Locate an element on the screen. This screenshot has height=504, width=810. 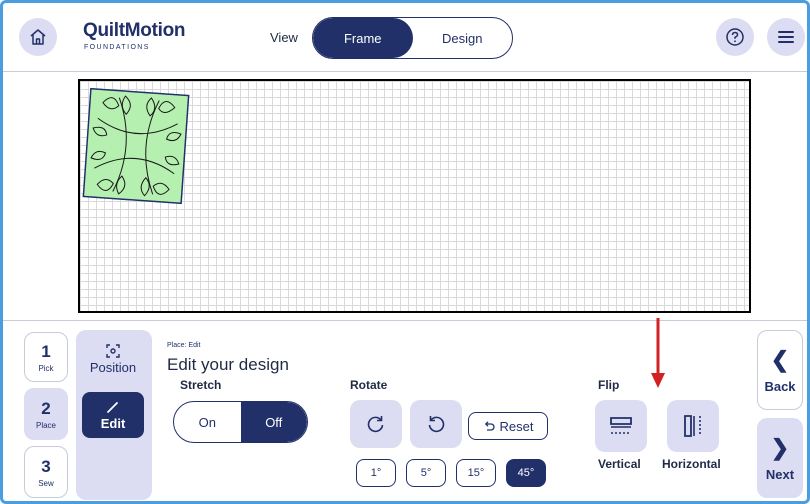
substep-position: Position is located at coordinates (113, 359).